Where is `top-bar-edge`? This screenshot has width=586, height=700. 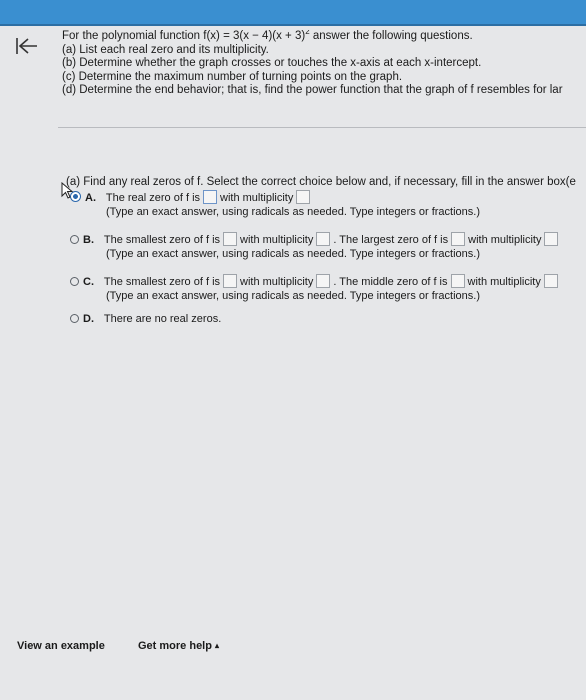 top-bar-edge is located at coordinates (293, 25).